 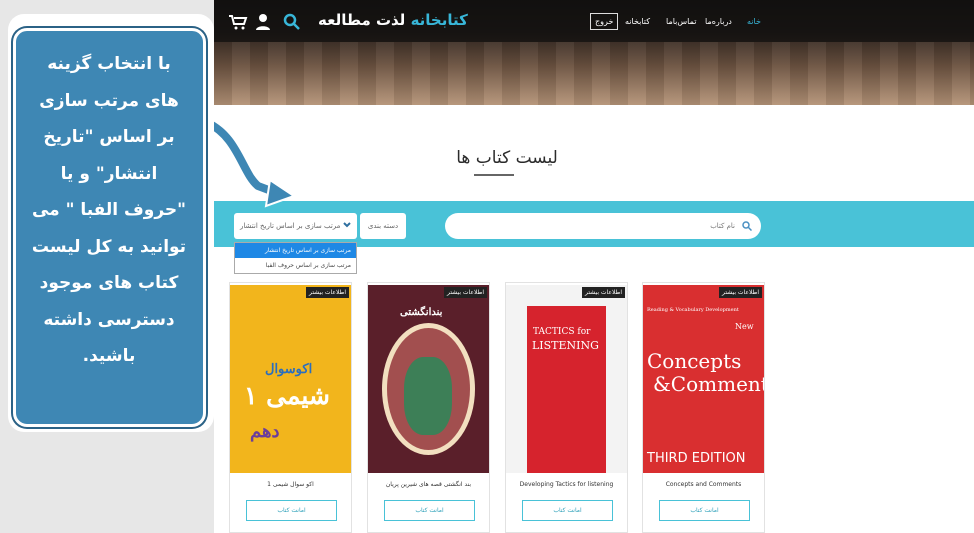 What do you see at coordinates (566, 484) in the screenshot?
I see `book-title: Developing Tactics for listening` at bounding box center [566, 484].